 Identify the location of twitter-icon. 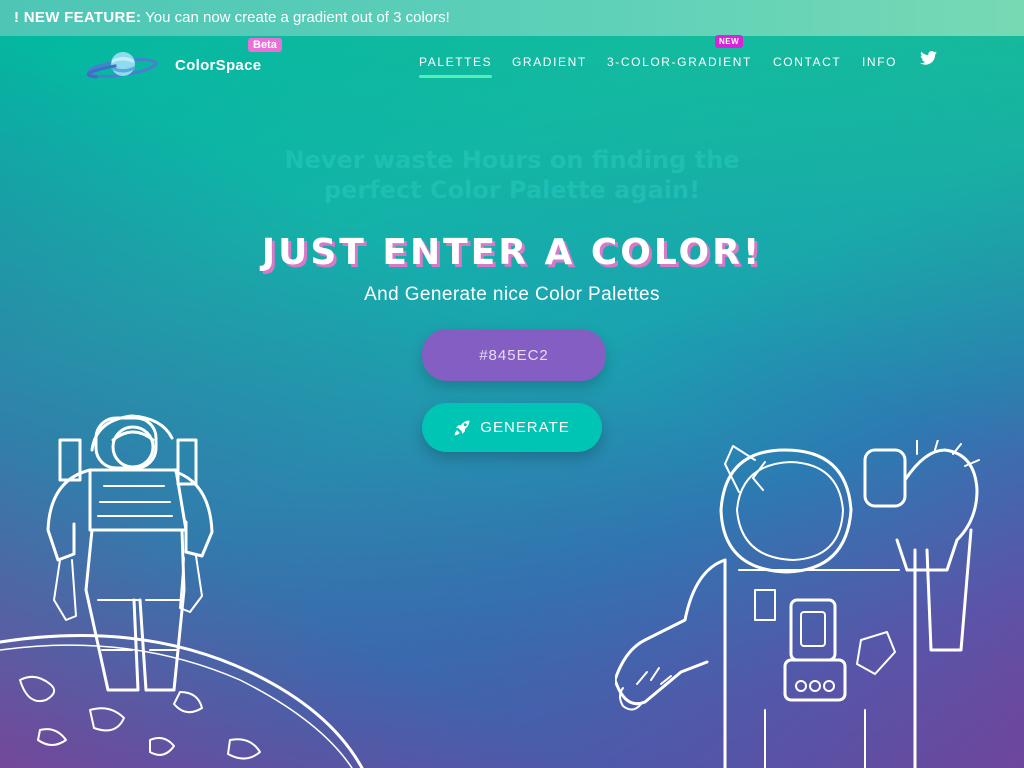
(928, 58).